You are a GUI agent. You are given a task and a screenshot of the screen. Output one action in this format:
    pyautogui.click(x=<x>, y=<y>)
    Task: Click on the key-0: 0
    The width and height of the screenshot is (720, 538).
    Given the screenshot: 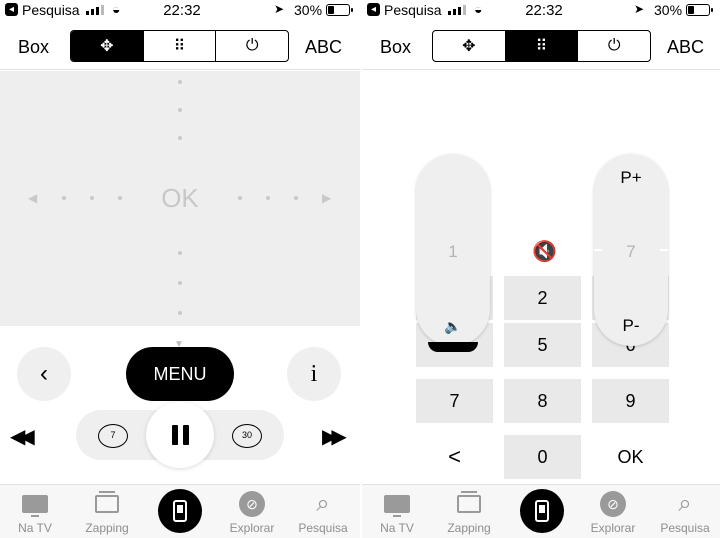 What is the action you would take?
    pyautogui.click(x=542, y=457)
    